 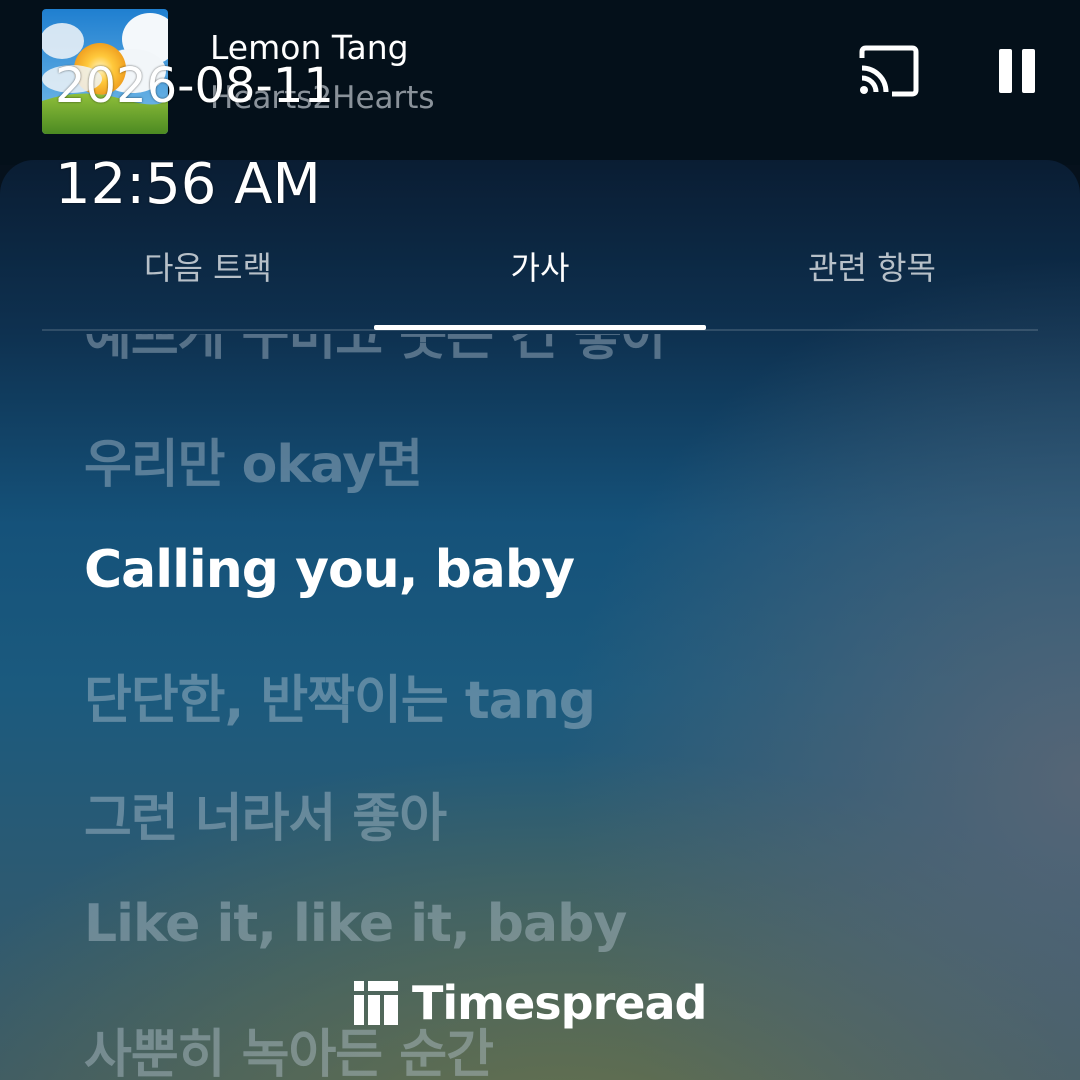 I want to click on tab-lyrics: 가사, so click(x=540, y=280).